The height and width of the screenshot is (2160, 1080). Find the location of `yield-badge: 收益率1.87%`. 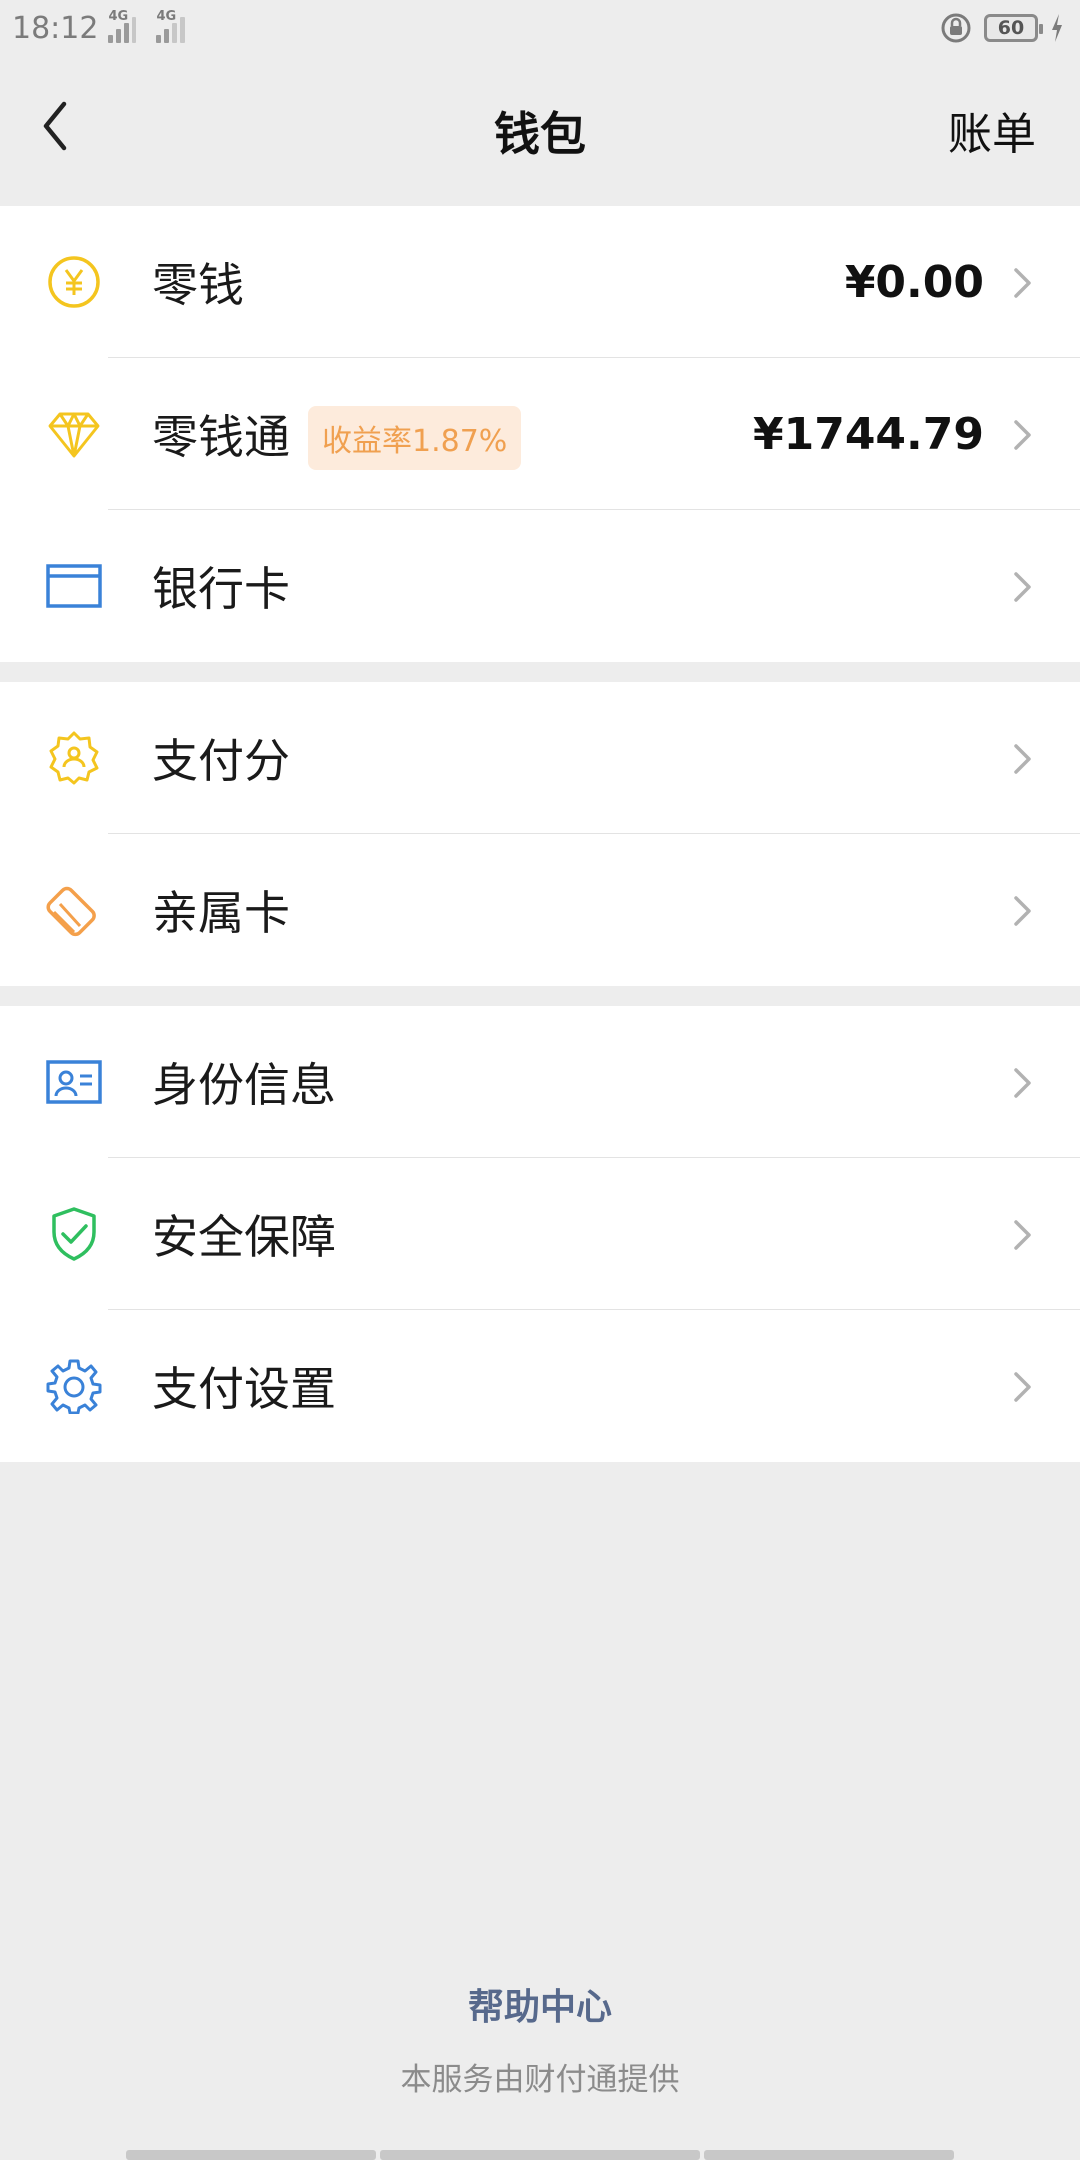

yield-badge: 收益率1.87% is located at coordinates (415, 438).